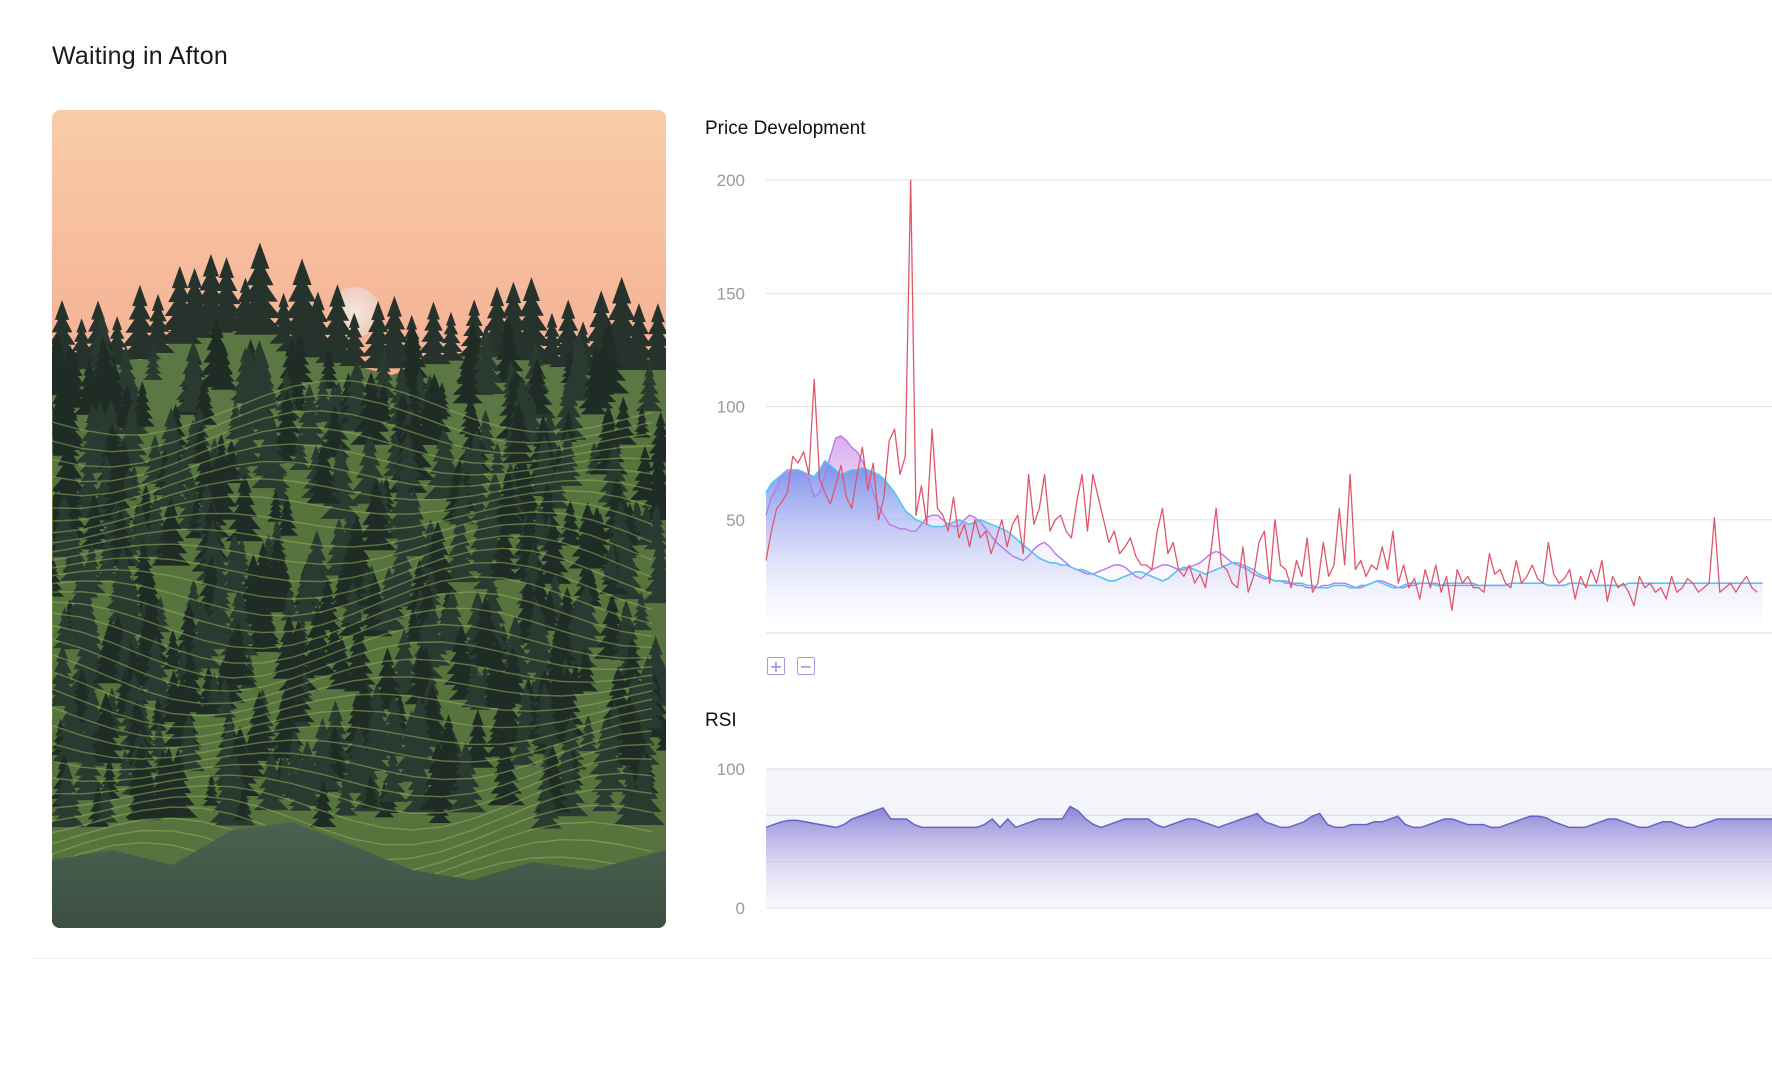 This screenshot has height=1086, width=1772. Describe the element at coordinates (740, 908) in the screenshot. I see `rsi-y-tick-label: 0` at that location.